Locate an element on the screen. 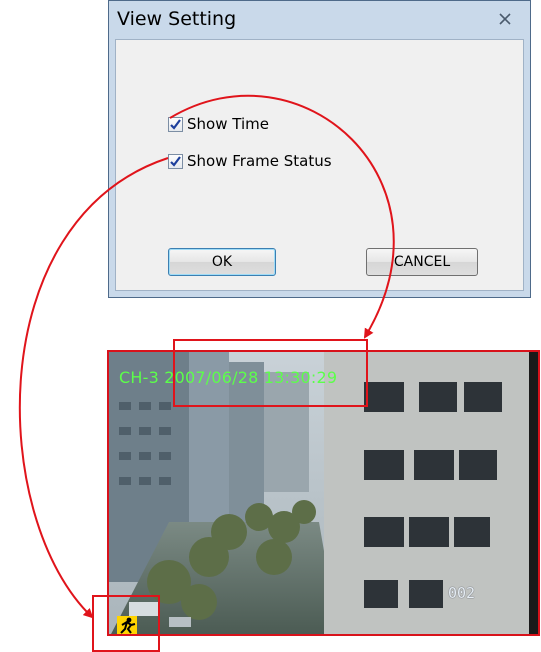 The image size is (541, 652). frame-status-icon is located at coordinates (127, 625).